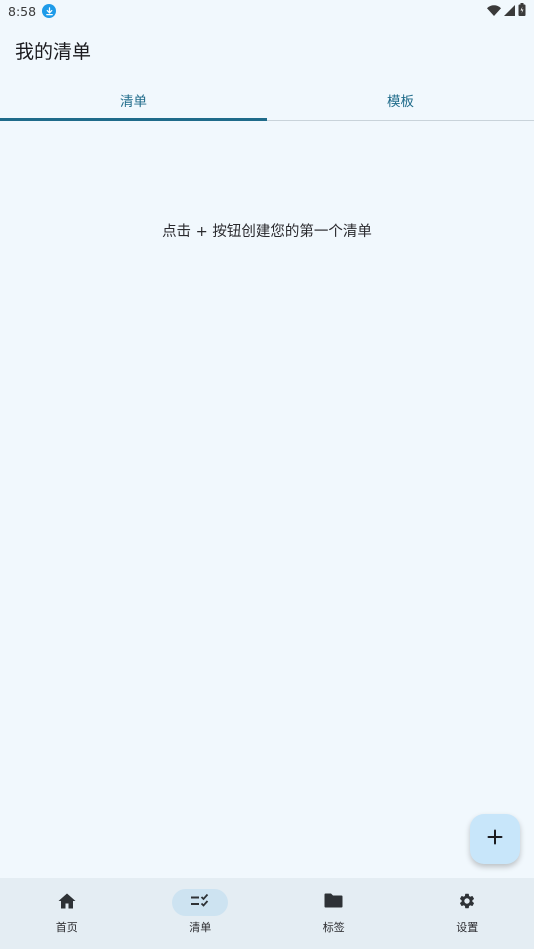 This screenshot has height=949, width=534. What do you see at coordinates (49, 11) in the screenshot?
I see `download-icon` at bounding box center [49, 11].